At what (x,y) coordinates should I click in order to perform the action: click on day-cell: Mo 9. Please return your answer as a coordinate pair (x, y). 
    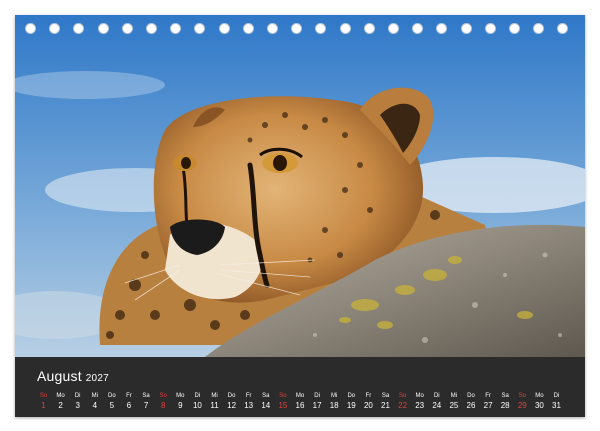
    Looking at the image, I should click on (180, 402).